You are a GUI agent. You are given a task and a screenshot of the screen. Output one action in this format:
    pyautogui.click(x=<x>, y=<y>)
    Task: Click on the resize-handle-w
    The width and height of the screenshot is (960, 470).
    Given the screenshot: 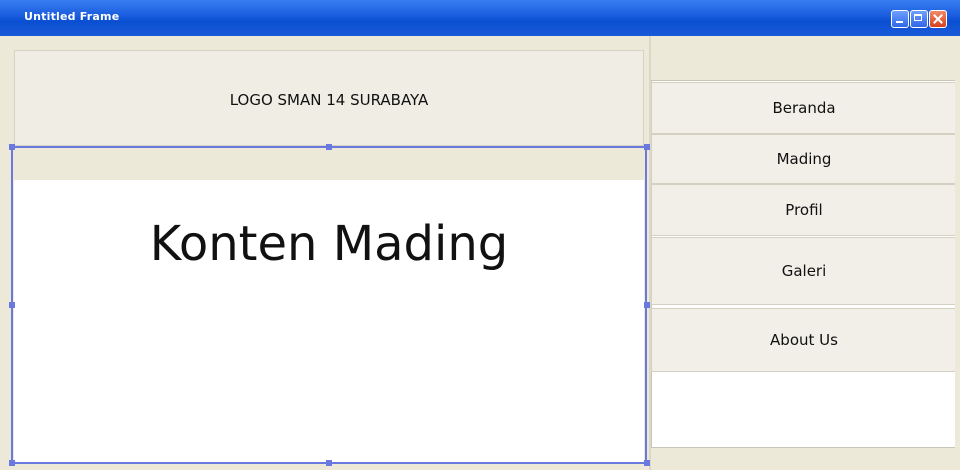 What is the action you would take?
    pyautogui.click(x=12, y=305)
    